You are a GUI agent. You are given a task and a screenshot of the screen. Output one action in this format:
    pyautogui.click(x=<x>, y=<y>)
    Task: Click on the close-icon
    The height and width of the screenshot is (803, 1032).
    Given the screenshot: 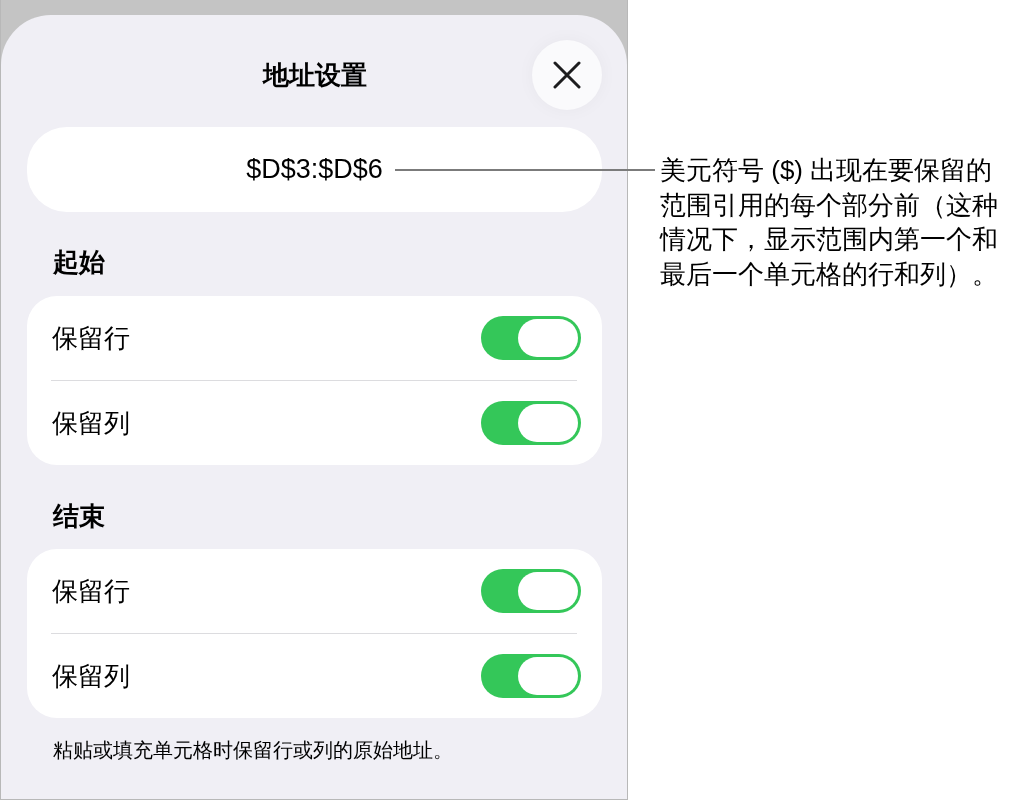 What is the action you would take?
    pyautogui.click(x=567, y=75)
    